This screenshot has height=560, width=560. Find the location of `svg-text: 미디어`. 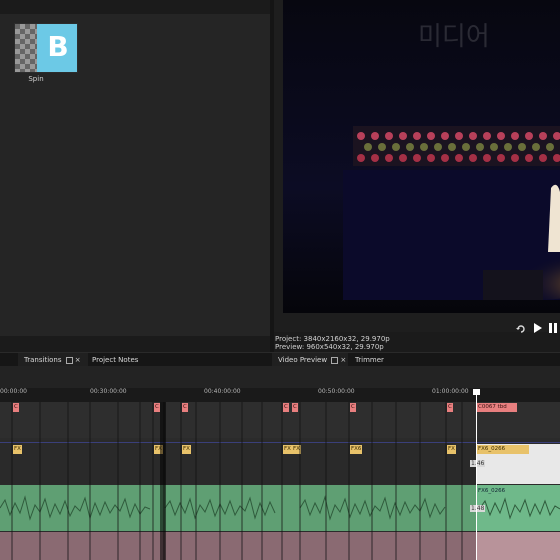

svg-text: 미디어 is located at coordinates (454, 37).